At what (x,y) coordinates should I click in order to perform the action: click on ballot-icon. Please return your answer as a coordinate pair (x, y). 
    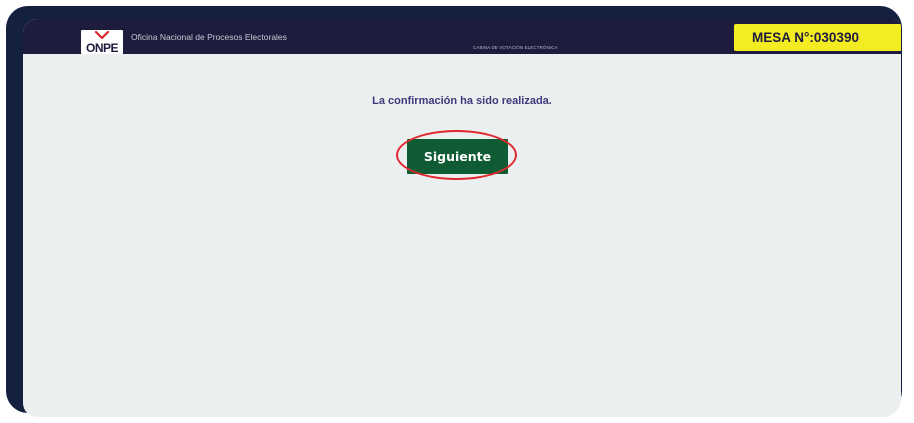
    Looking at the image, I should click on (102, 35).